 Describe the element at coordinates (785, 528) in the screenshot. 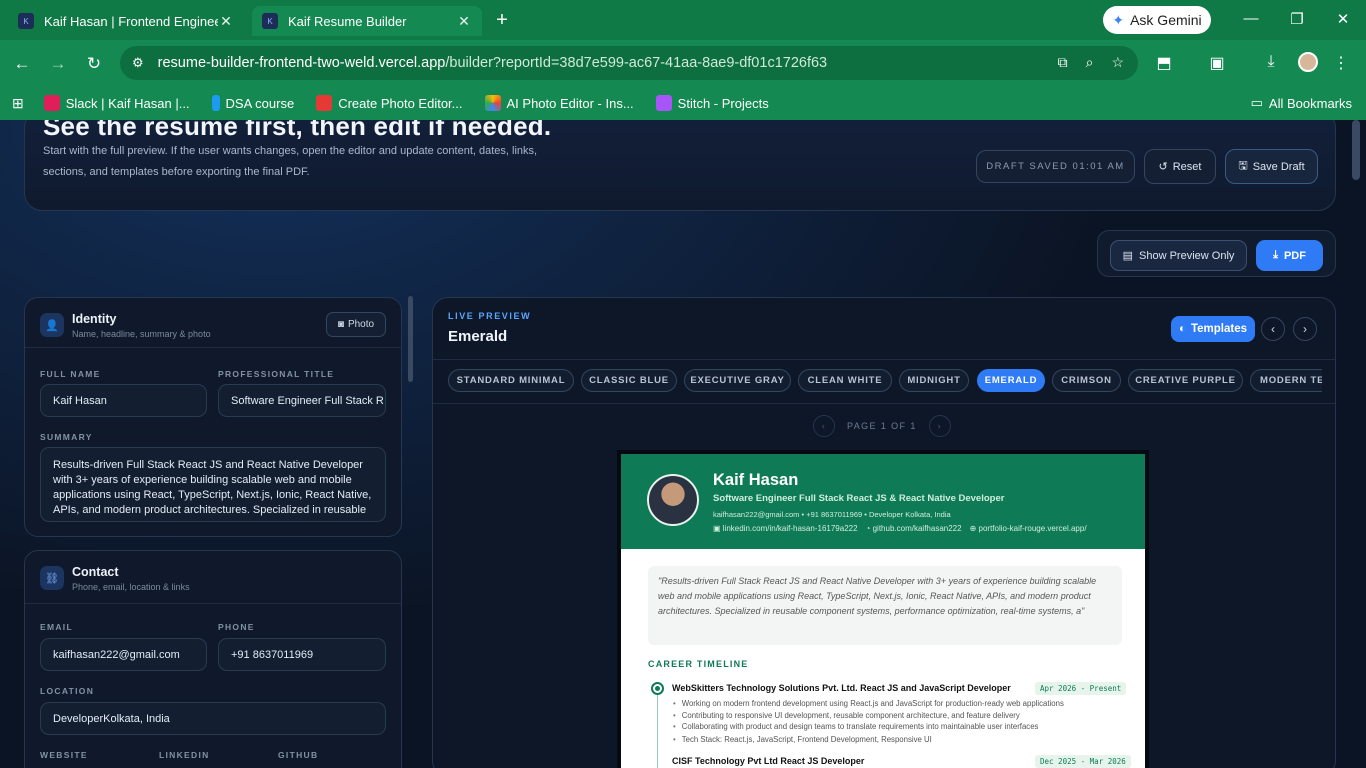

I see `linkedin-link: ▣ linkedin.com/in/kaif-hasan-16179a222` at that location.